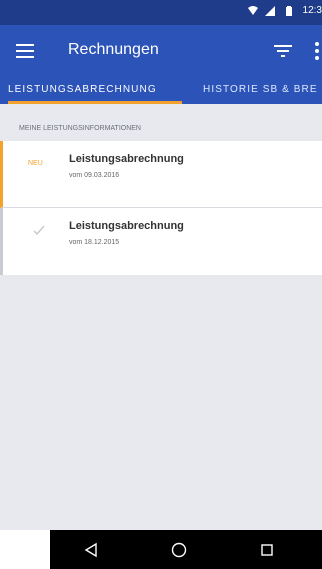  I want to click on screen-edge-background, so click(25, 549).